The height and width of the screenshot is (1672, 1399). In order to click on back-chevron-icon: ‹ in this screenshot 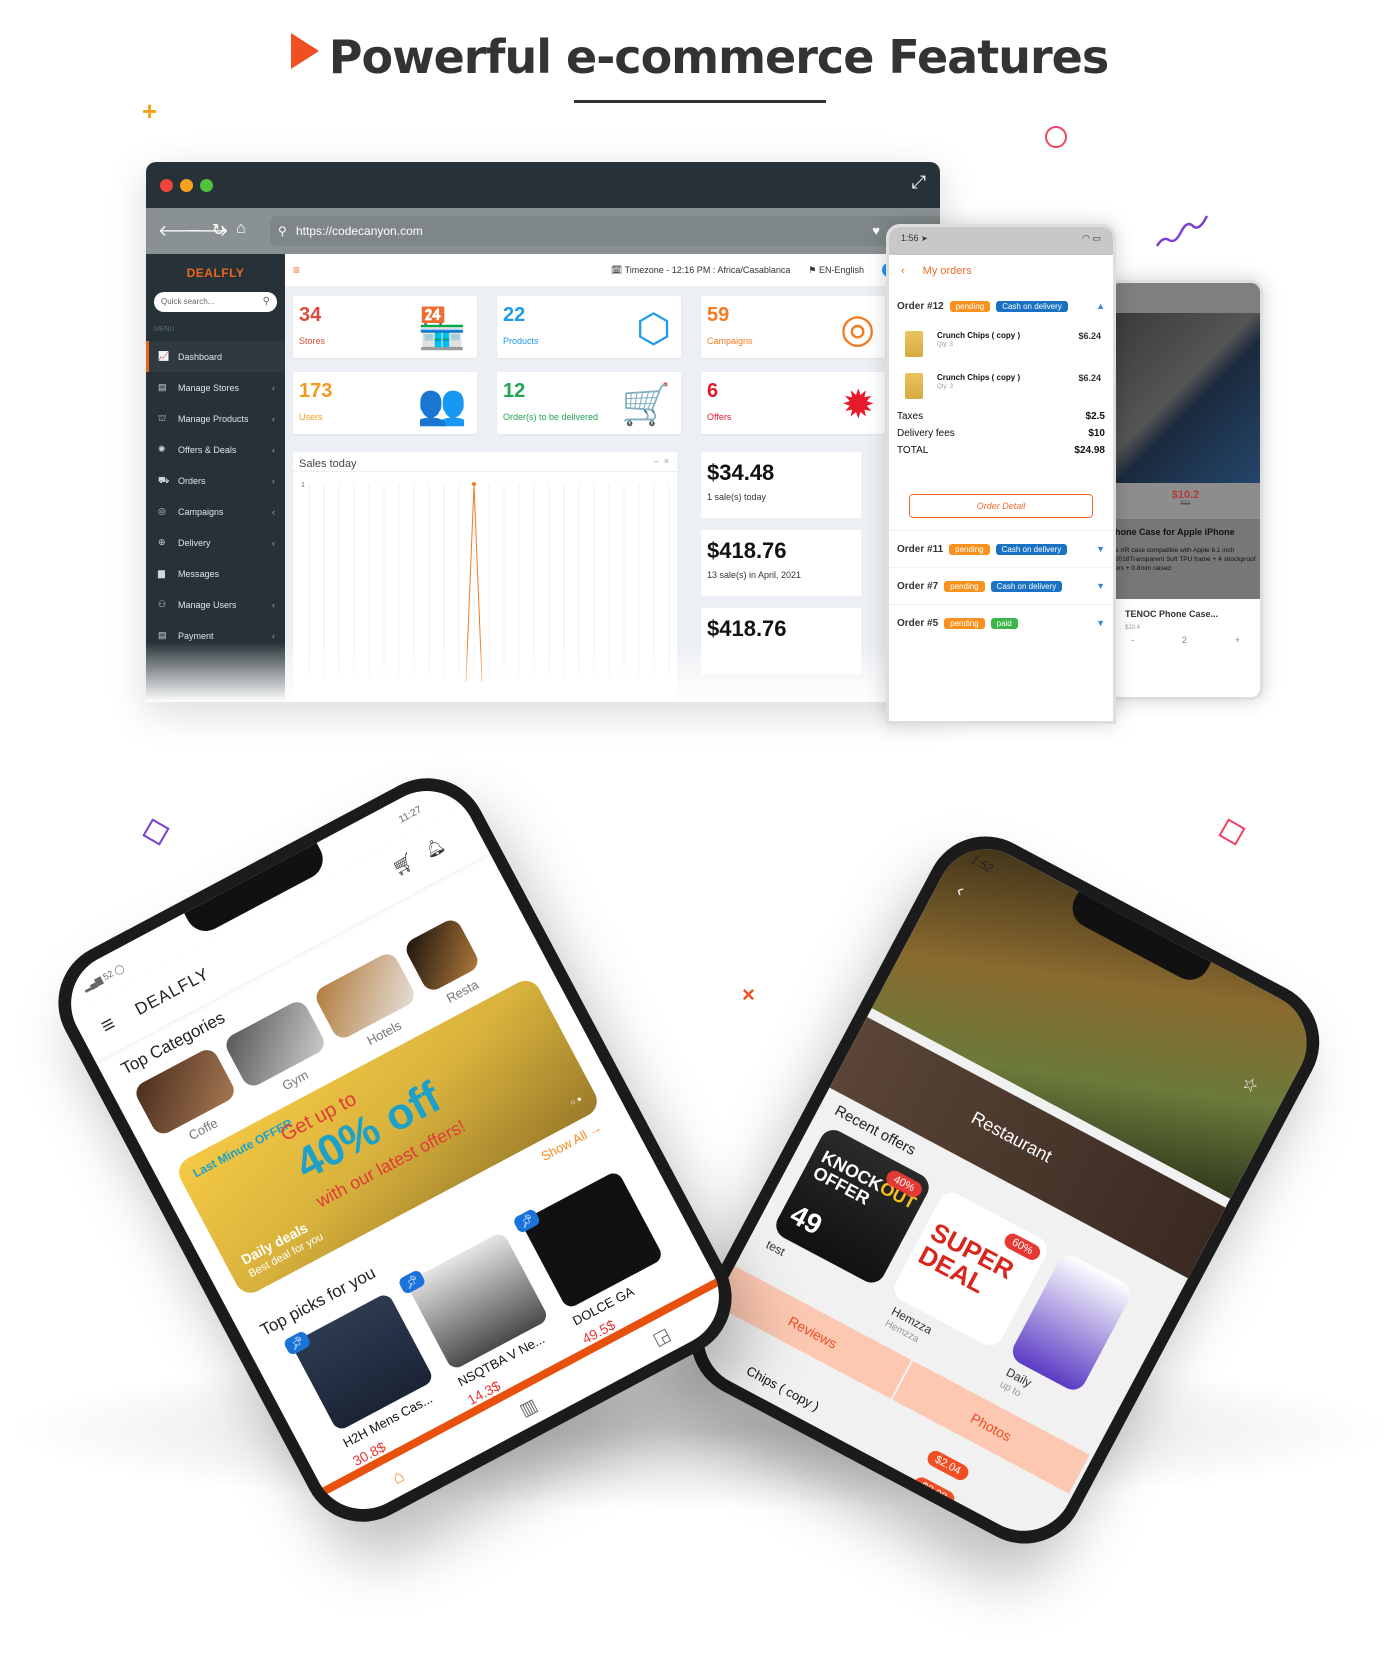, I will do `click(903, 271)`.